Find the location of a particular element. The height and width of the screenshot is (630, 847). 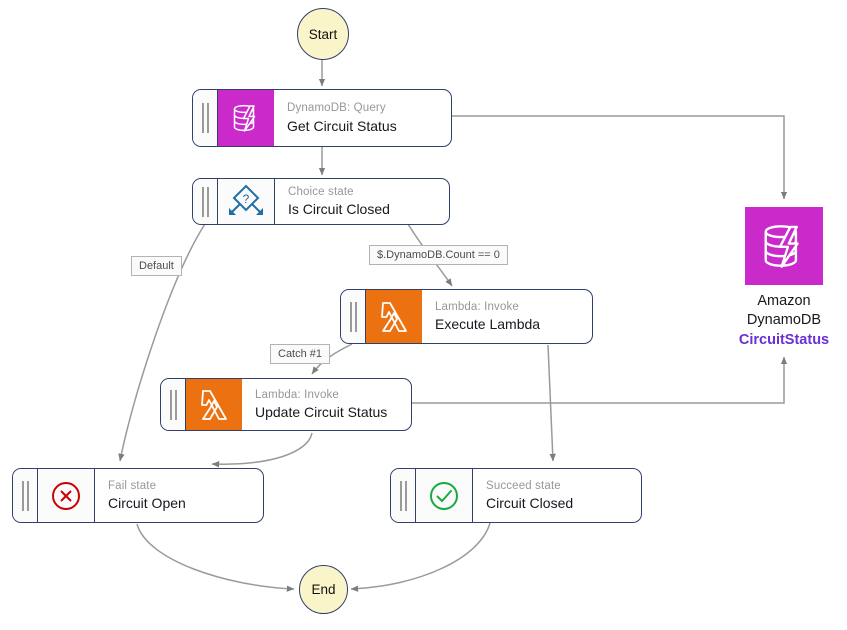

edge-fail-to-end is located at coordinates (215, 557).